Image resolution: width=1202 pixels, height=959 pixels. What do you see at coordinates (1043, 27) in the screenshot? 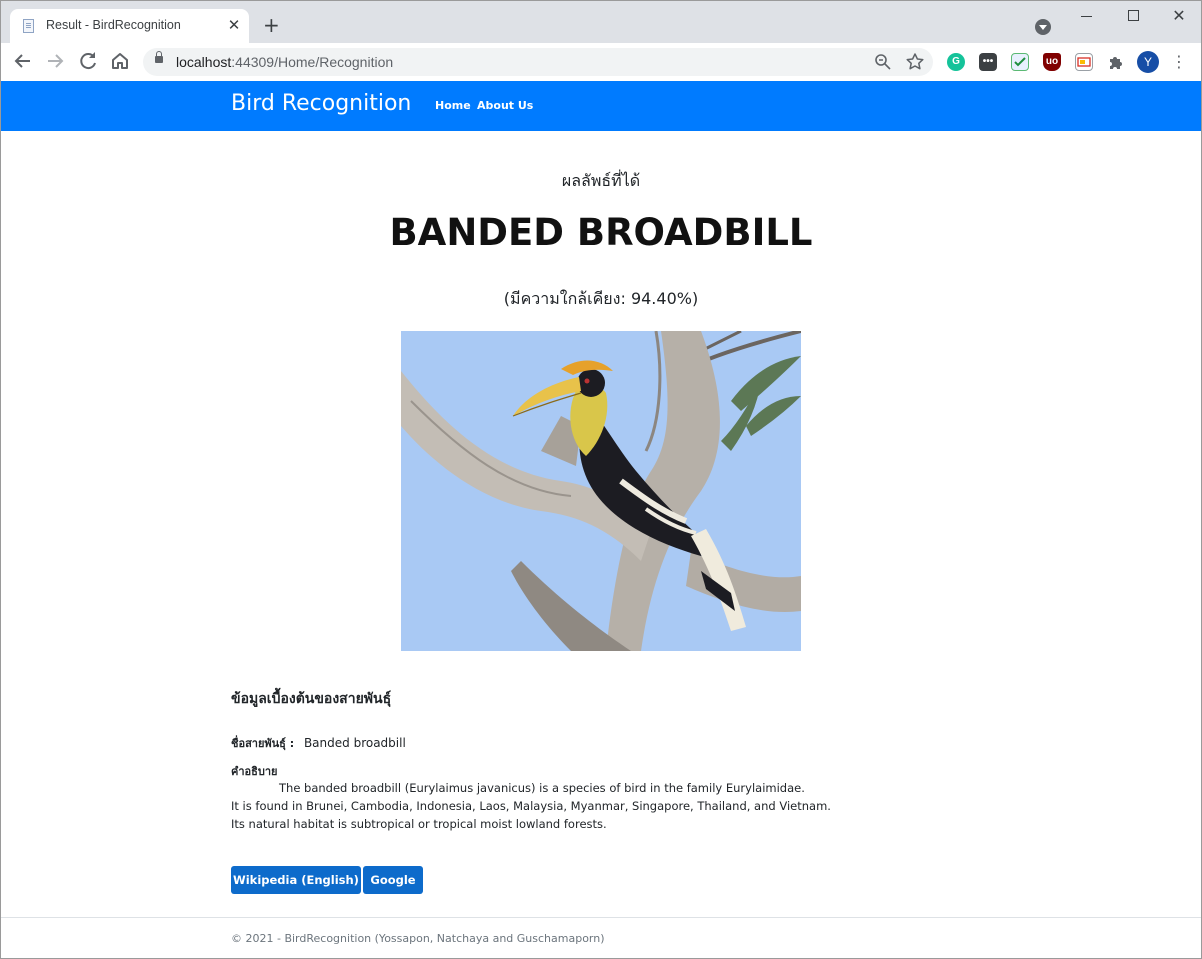
I see `tab-search-icon` at bounding box center [1043, 27].